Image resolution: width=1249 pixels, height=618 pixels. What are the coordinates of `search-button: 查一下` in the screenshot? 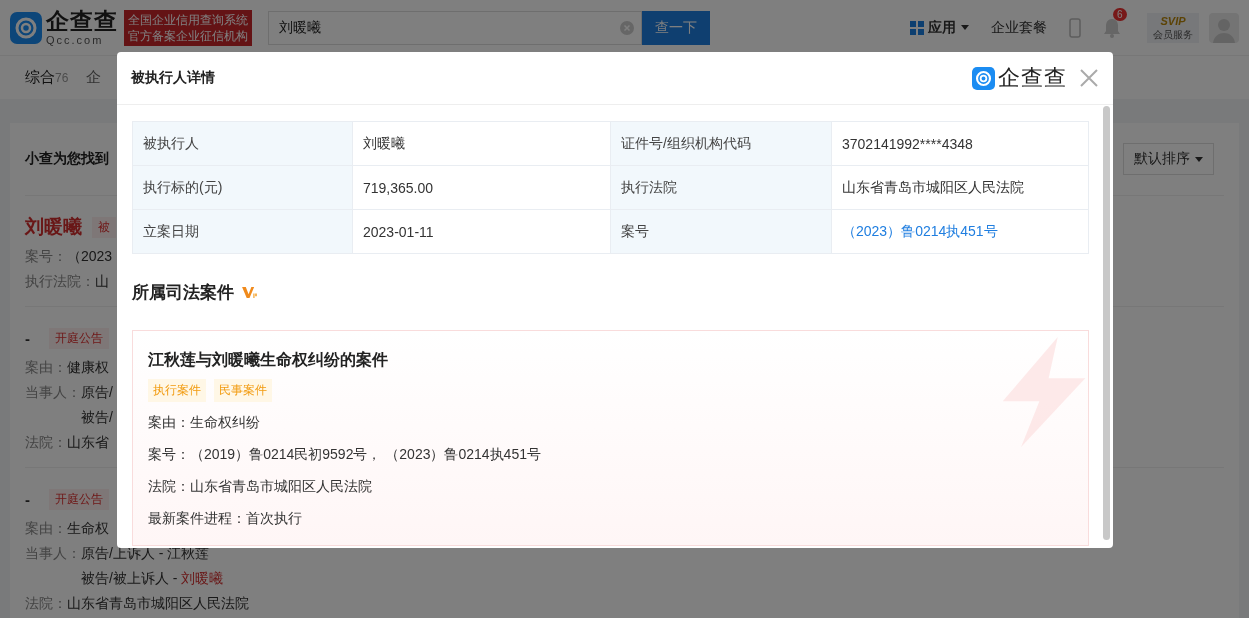 It's located at (676, 27).